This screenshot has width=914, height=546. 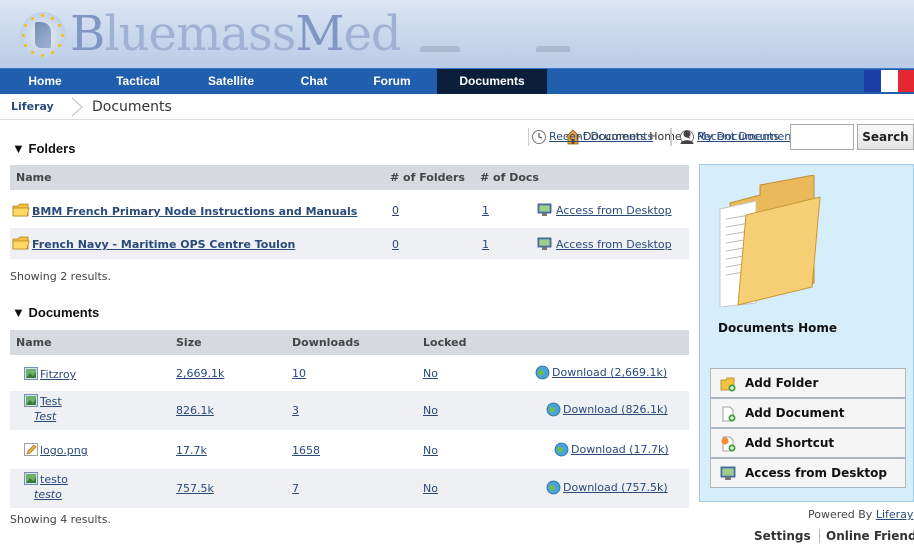 What do you see at coordinates (795, 413) in the screenshot?
I see `add-document-label: Add Document` at bounding box center [795, 413].